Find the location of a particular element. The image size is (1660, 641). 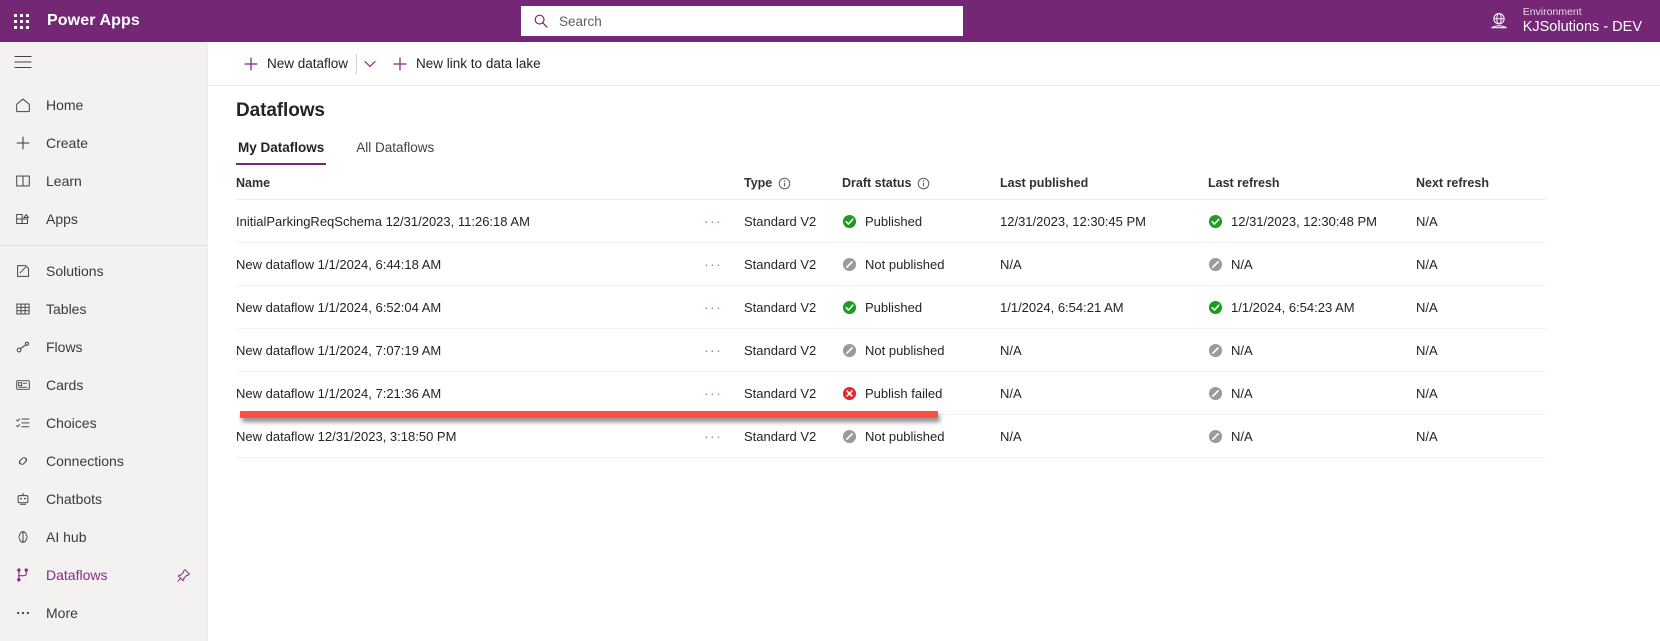

tab-label: My Dataflows is located at coordinates (281, 147).